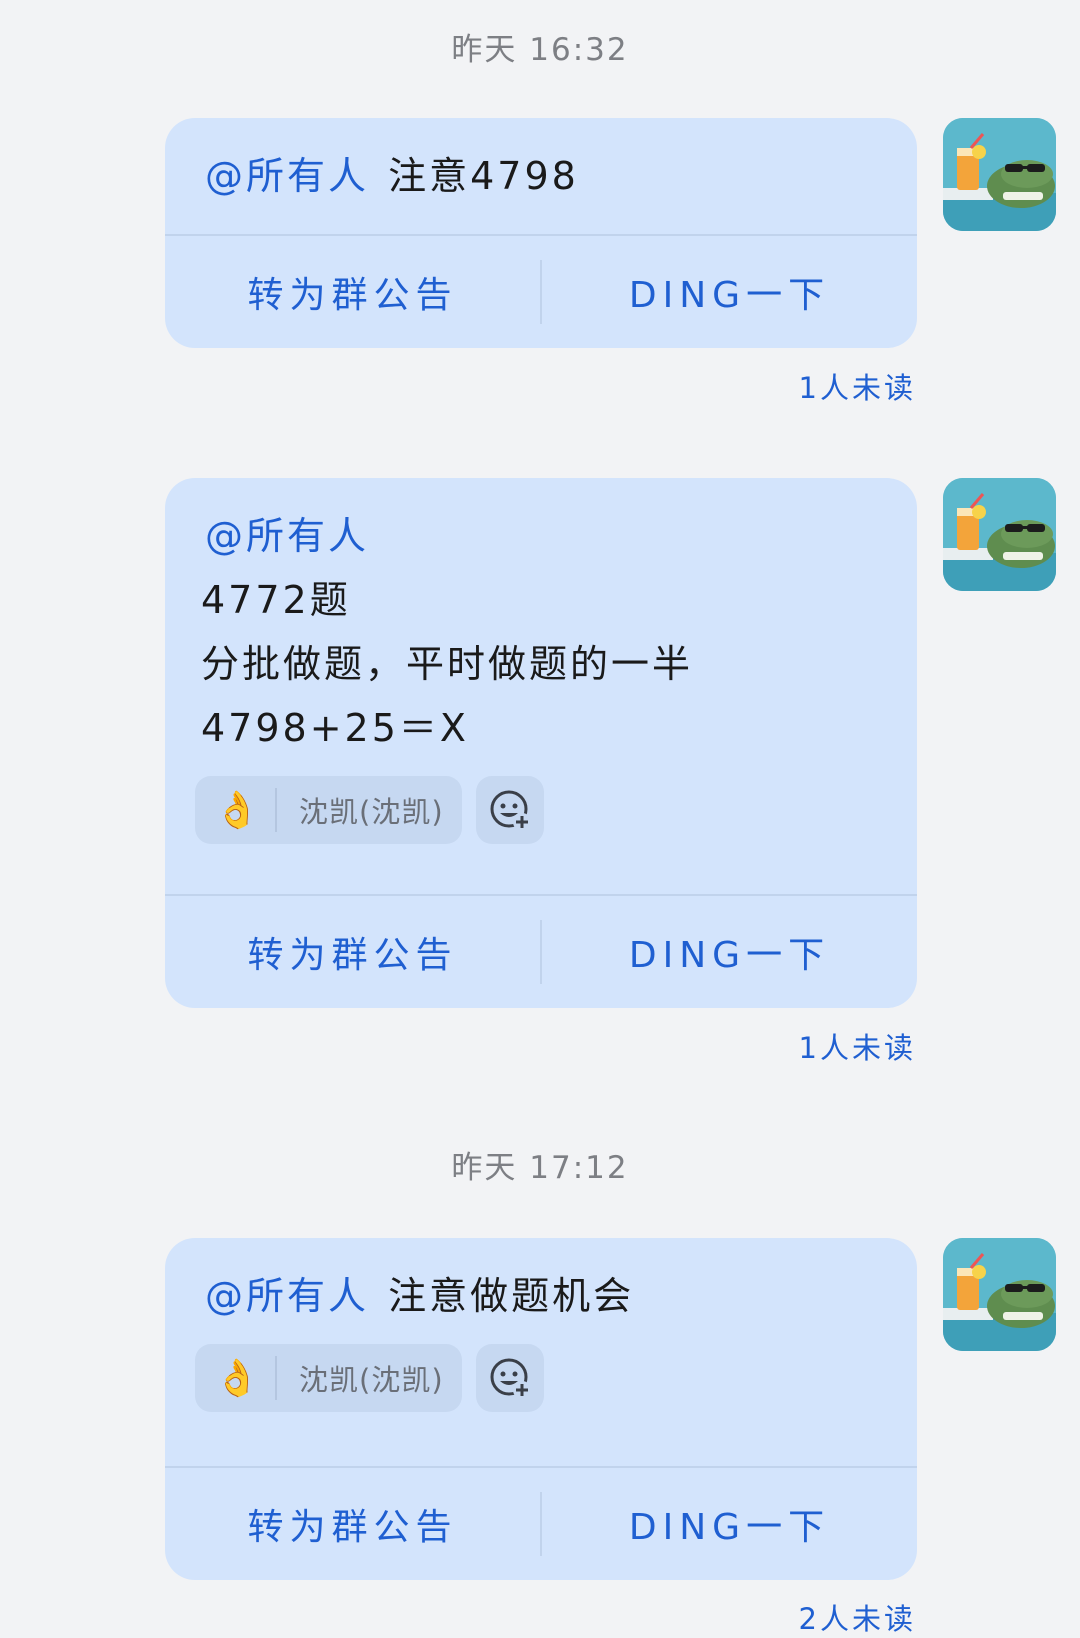 The height and width of the screenshot is (1638, 1080). I want to click on message-text: 4772题, so click(276, 600).